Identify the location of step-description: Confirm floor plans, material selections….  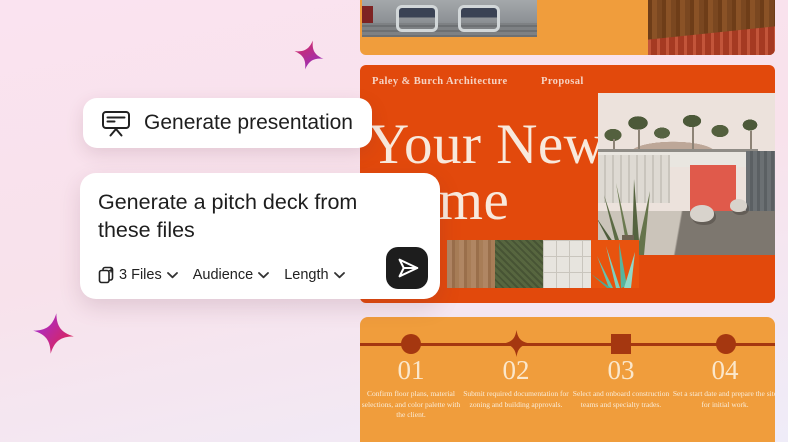
(411, 404).